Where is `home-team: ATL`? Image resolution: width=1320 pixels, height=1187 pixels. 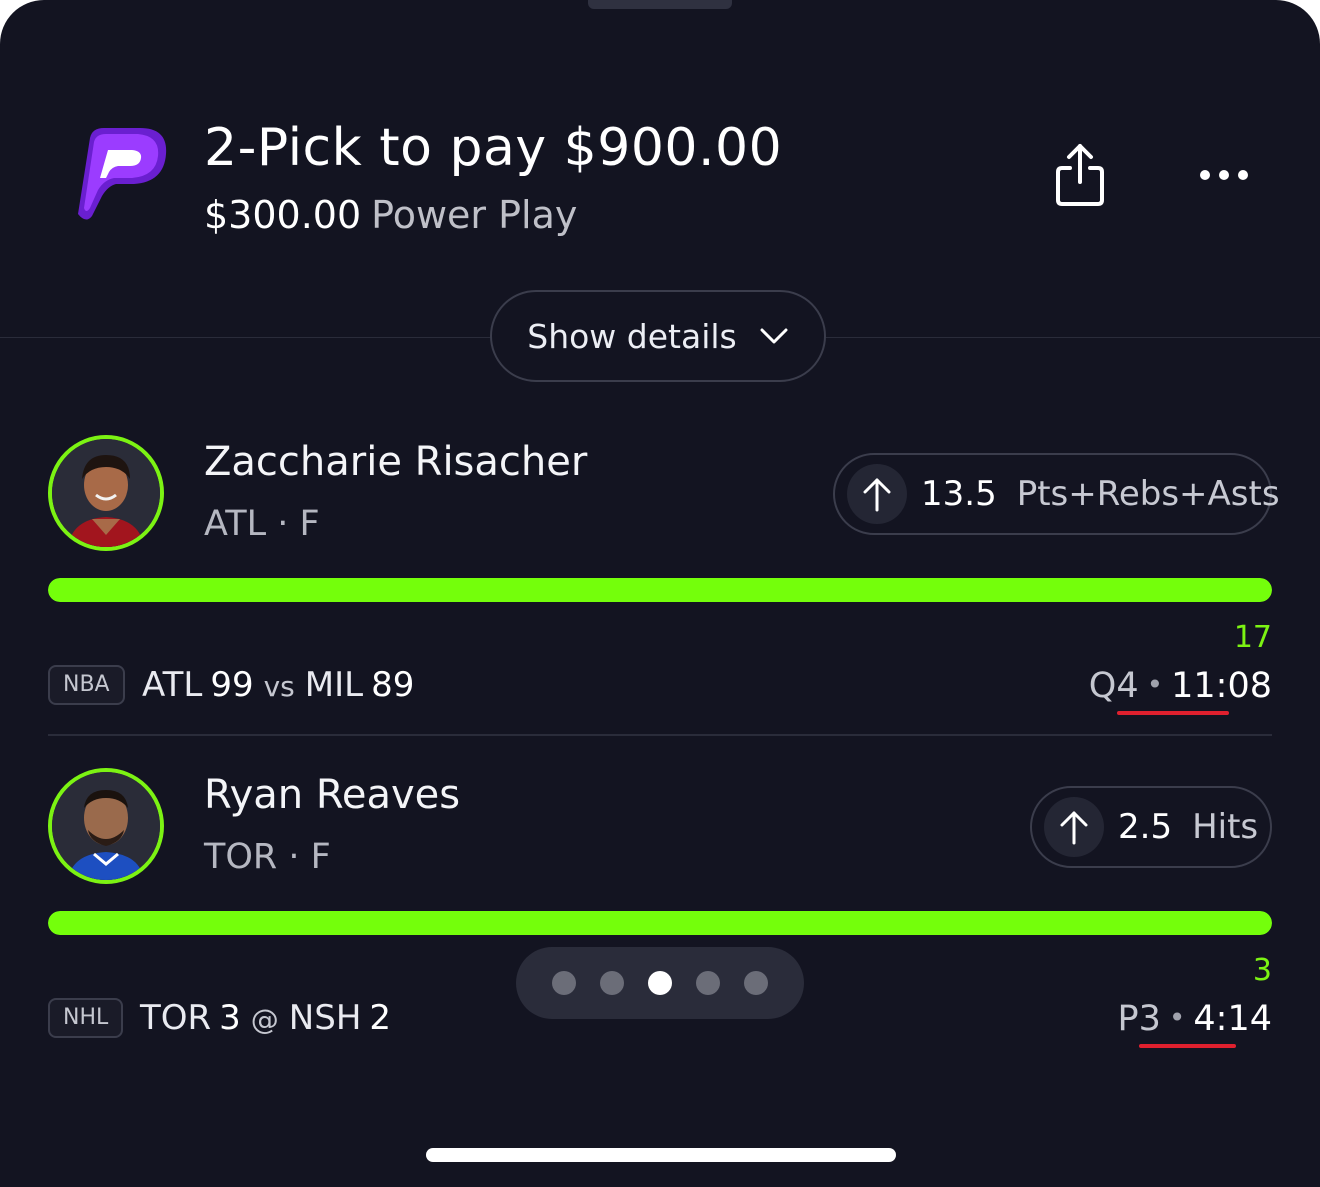
home-team: ATL is located at coordinates (172, 685).